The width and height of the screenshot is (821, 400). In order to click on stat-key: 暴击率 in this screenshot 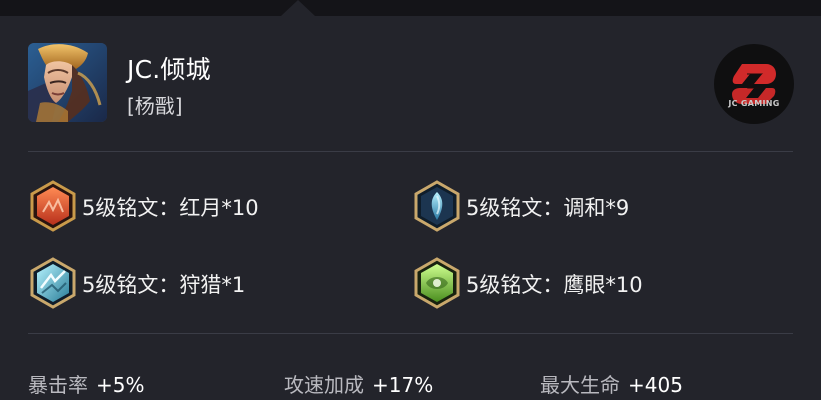, I will do `click(58, 385)`.